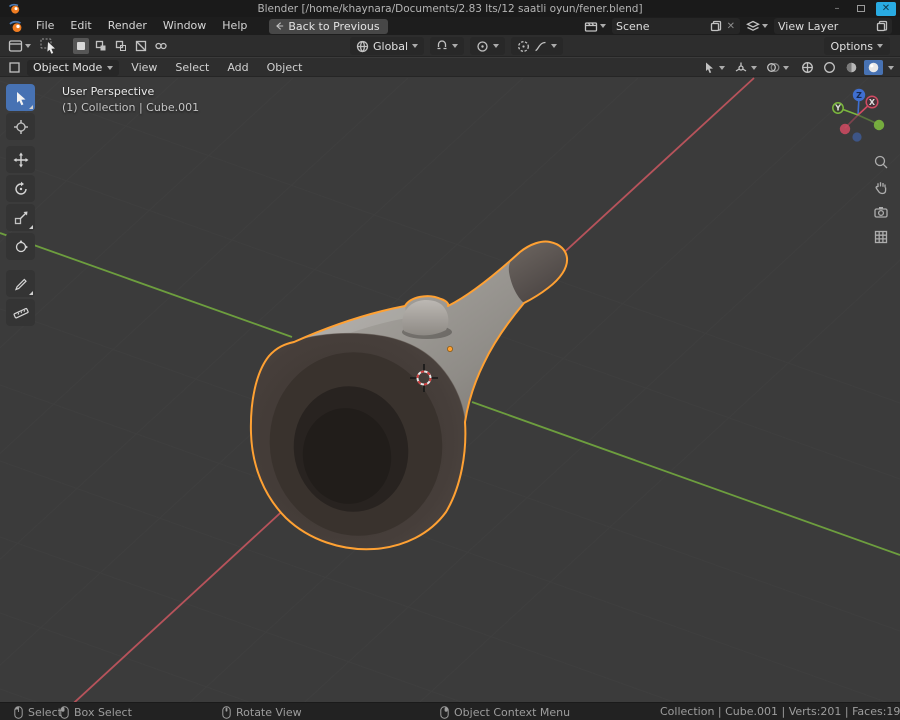 This screenshot has height=720, width=900. What do you see at coordinates (837, 9) in the screenshot?
I see `minimize-button: –` at bounding box center [837, 9].